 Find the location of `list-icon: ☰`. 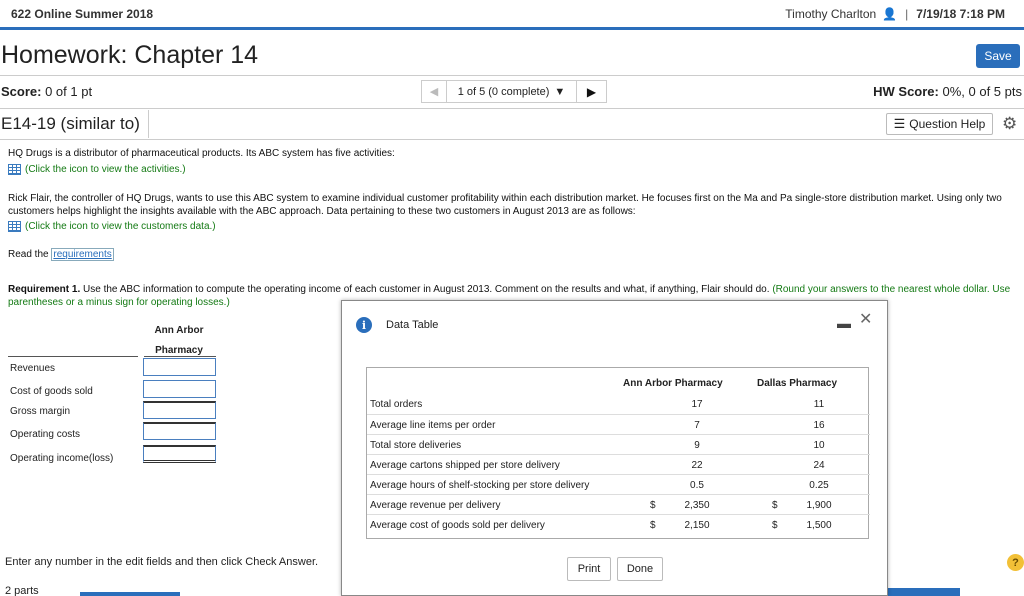

list-icon: ☰ is located at coordinates (899, 123).